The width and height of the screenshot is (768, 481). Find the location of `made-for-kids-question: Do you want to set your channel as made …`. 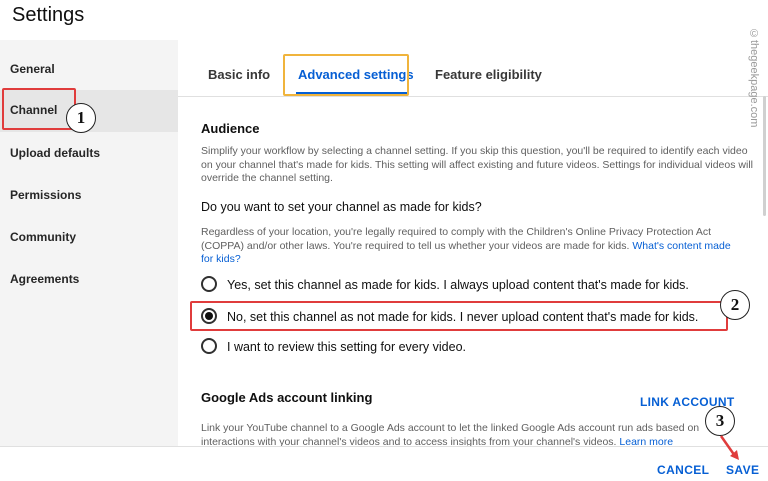

made-for-kids-question: Do you want to set your channel as made … is located at coordinates (341, 207).